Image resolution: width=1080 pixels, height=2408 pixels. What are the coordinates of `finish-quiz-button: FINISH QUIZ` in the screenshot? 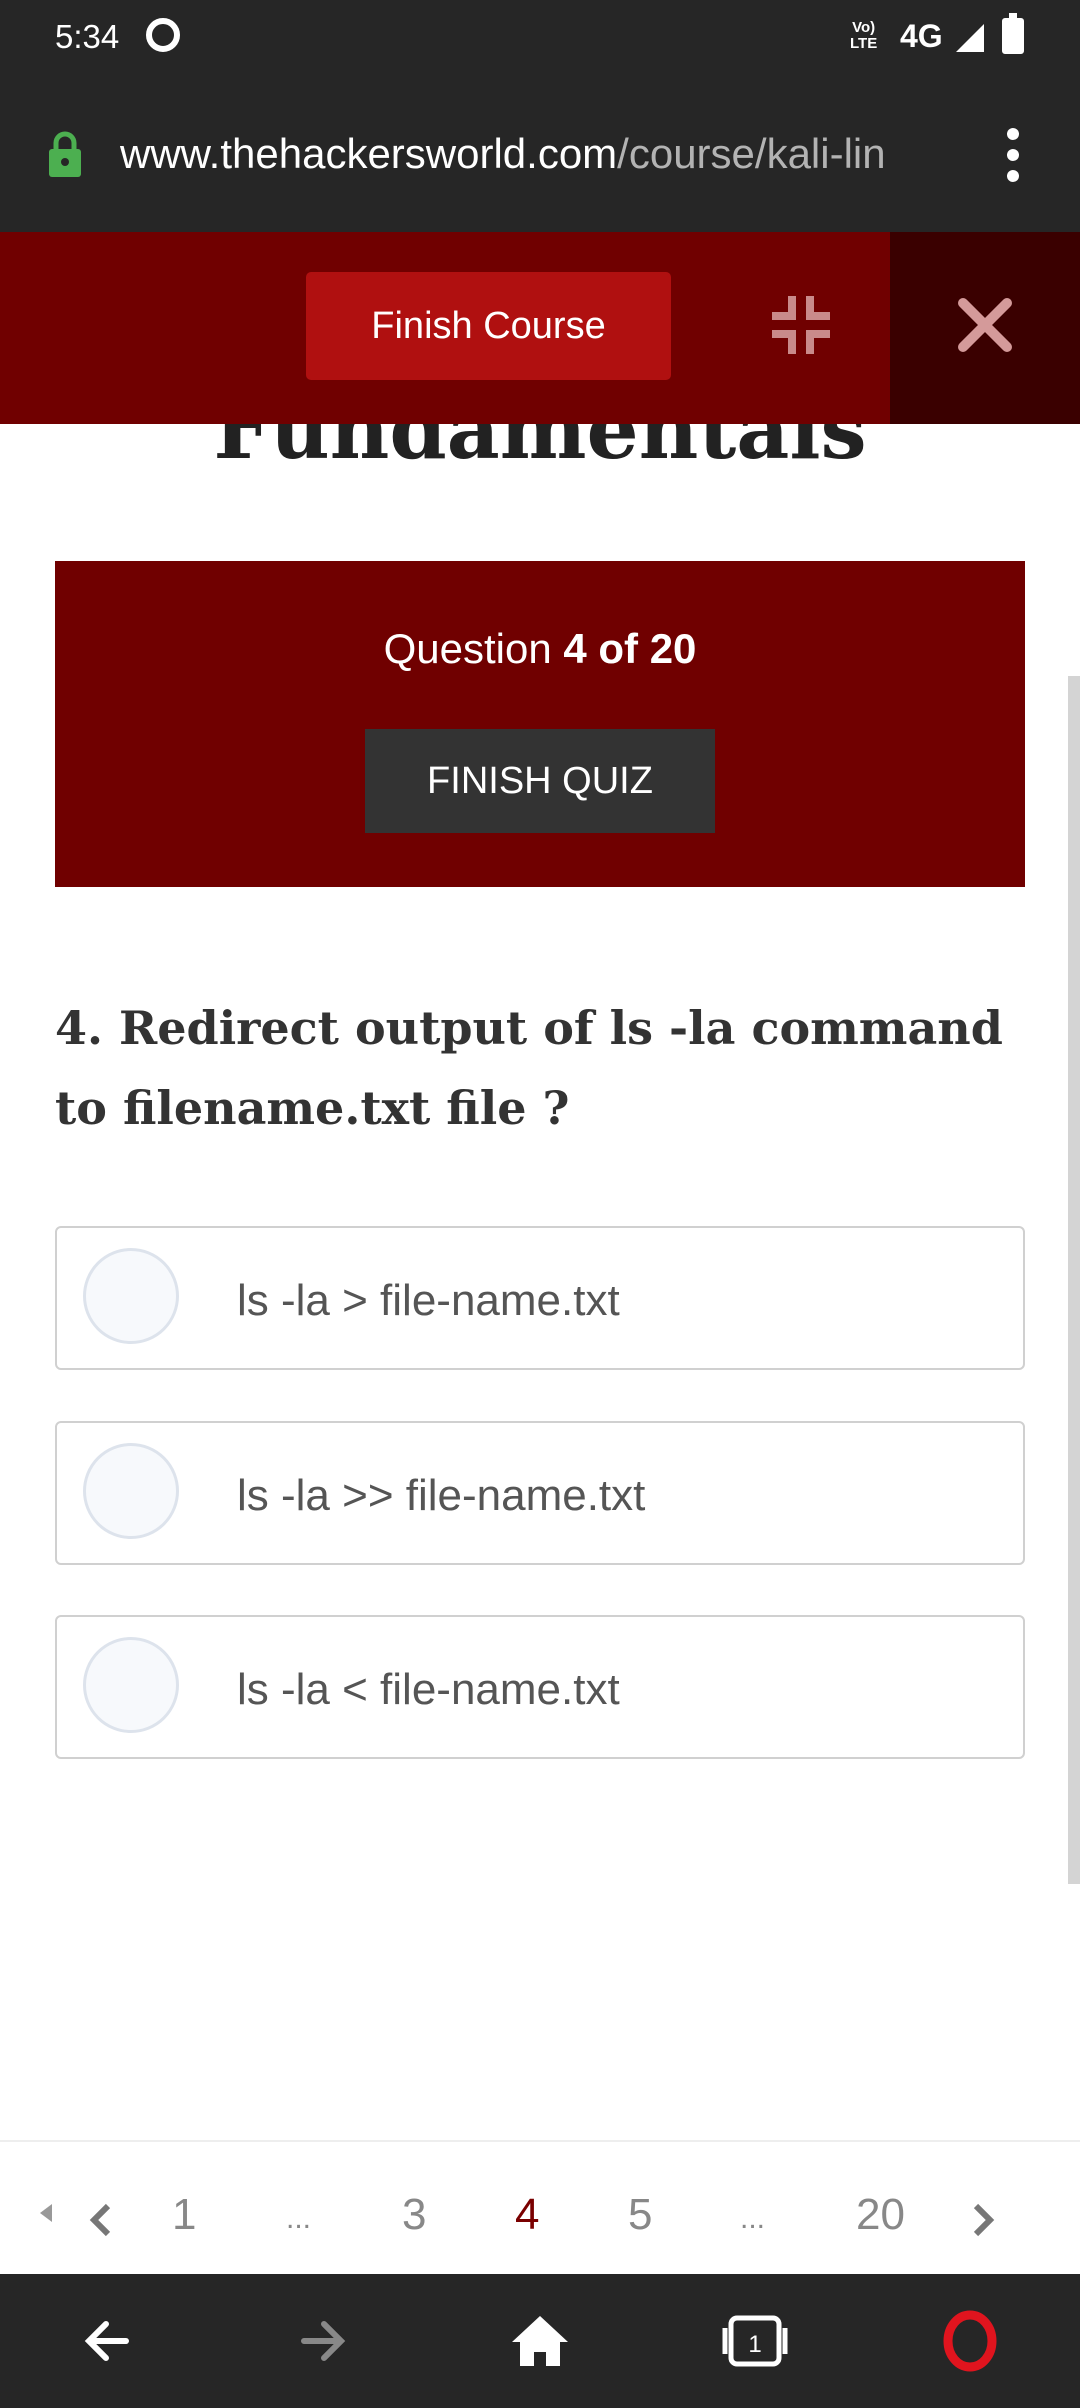 It's located at (540, 781).